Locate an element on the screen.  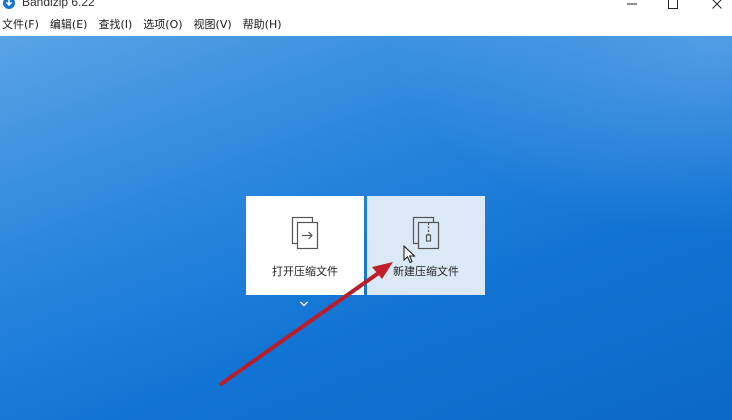
menu-view: 视图(V) is located at coordinates (214, 25).